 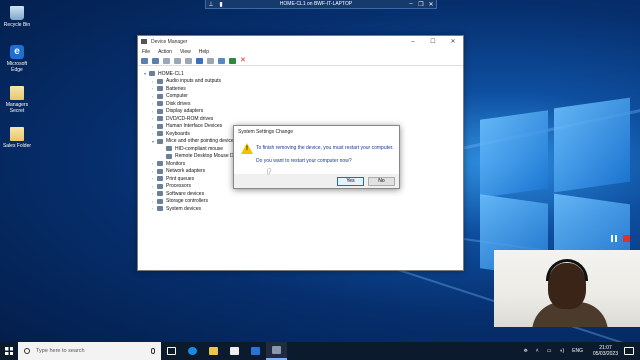 What do you see at coordinates (186, 171) in the screenshot?
I see `tree-category-label: Network adapters` at bounding box center [186, 171].